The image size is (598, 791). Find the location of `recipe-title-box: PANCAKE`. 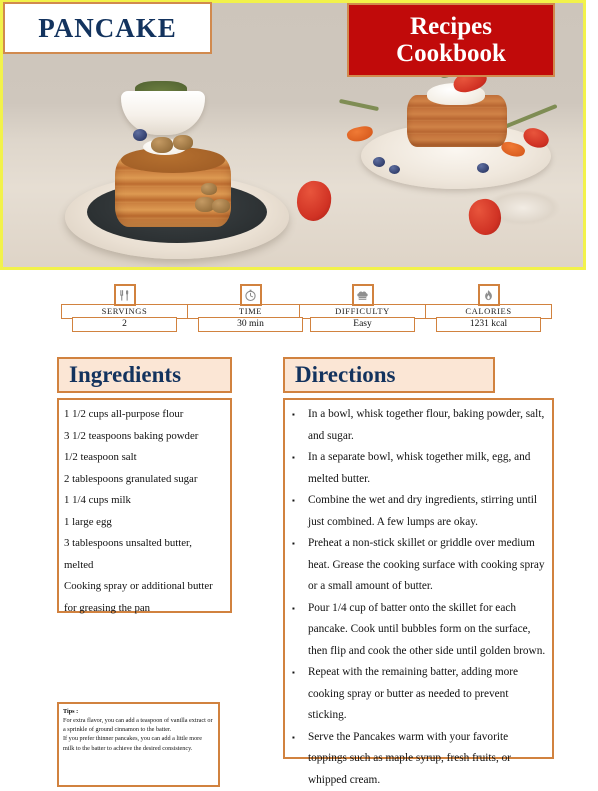

recipe-title-box: PANCAKE is located at coordinates (107, 28).